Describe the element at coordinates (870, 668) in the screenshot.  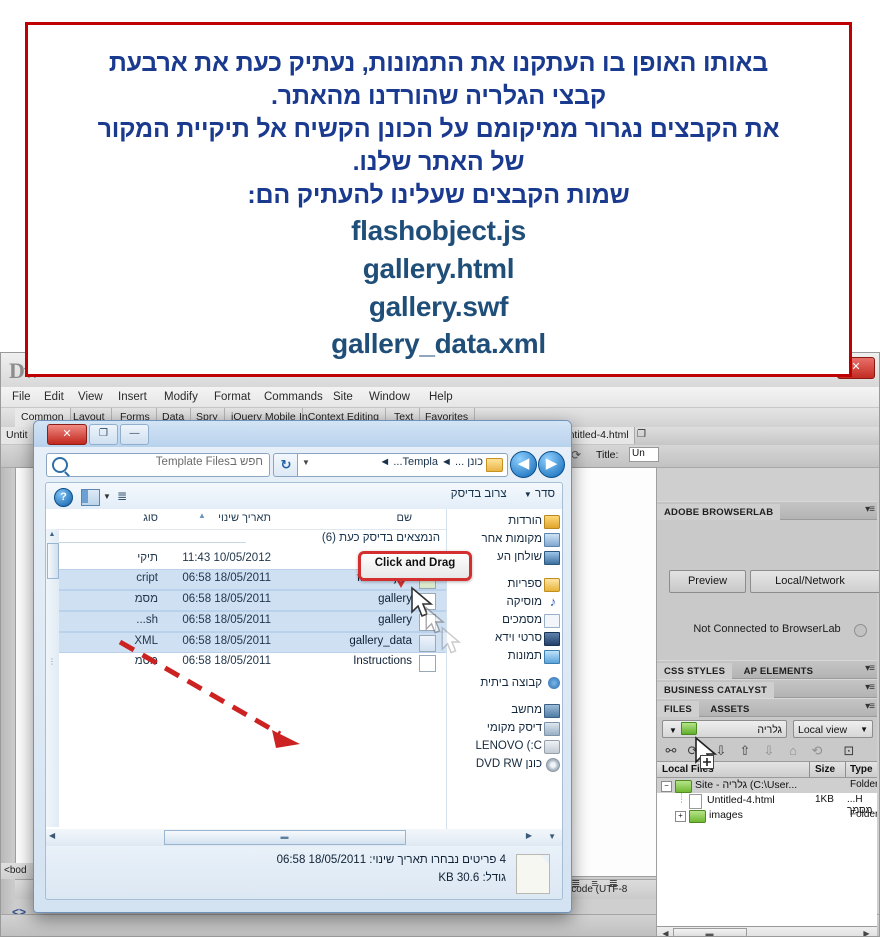
I see `panel-menu-icon-css: ▾≡` at that location.